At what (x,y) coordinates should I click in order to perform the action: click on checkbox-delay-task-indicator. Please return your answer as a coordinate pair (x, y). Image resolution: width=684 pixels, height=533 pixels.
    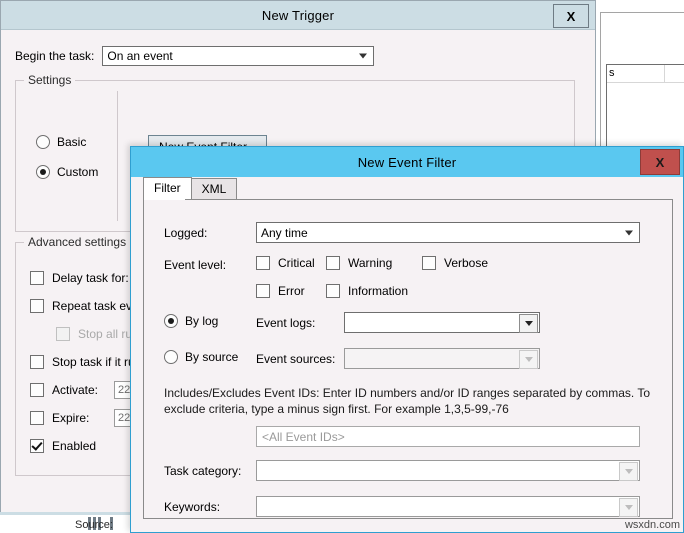
    Looking at the image, I should click on (37, 278).